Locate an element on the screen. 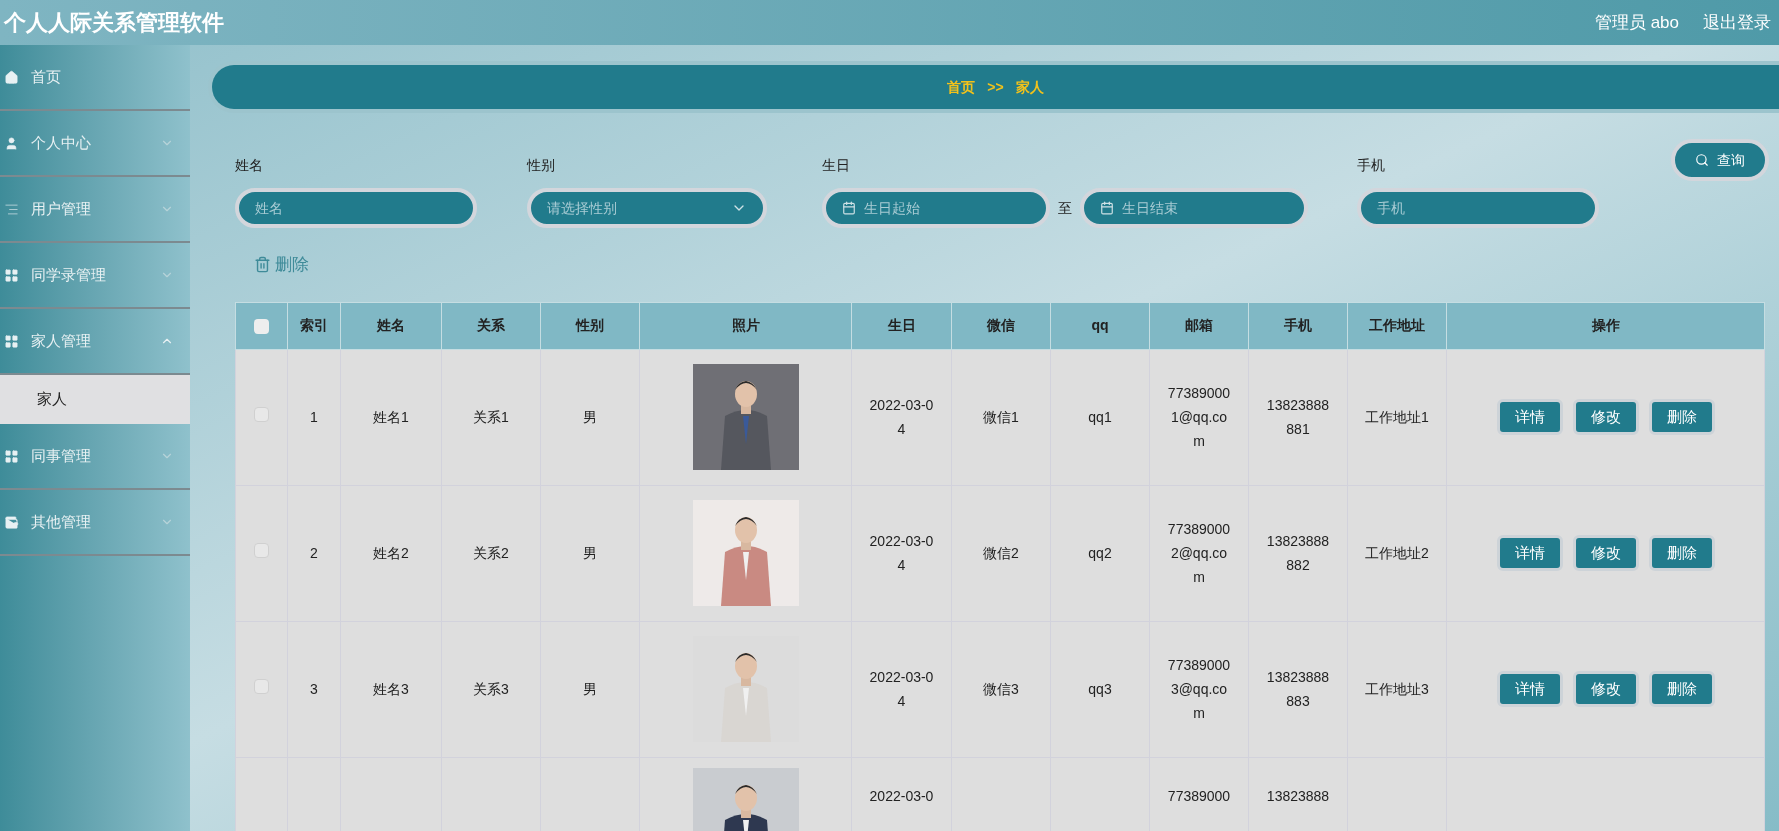  gender-select: 请选择性别 is located at coordinates (647, 208).